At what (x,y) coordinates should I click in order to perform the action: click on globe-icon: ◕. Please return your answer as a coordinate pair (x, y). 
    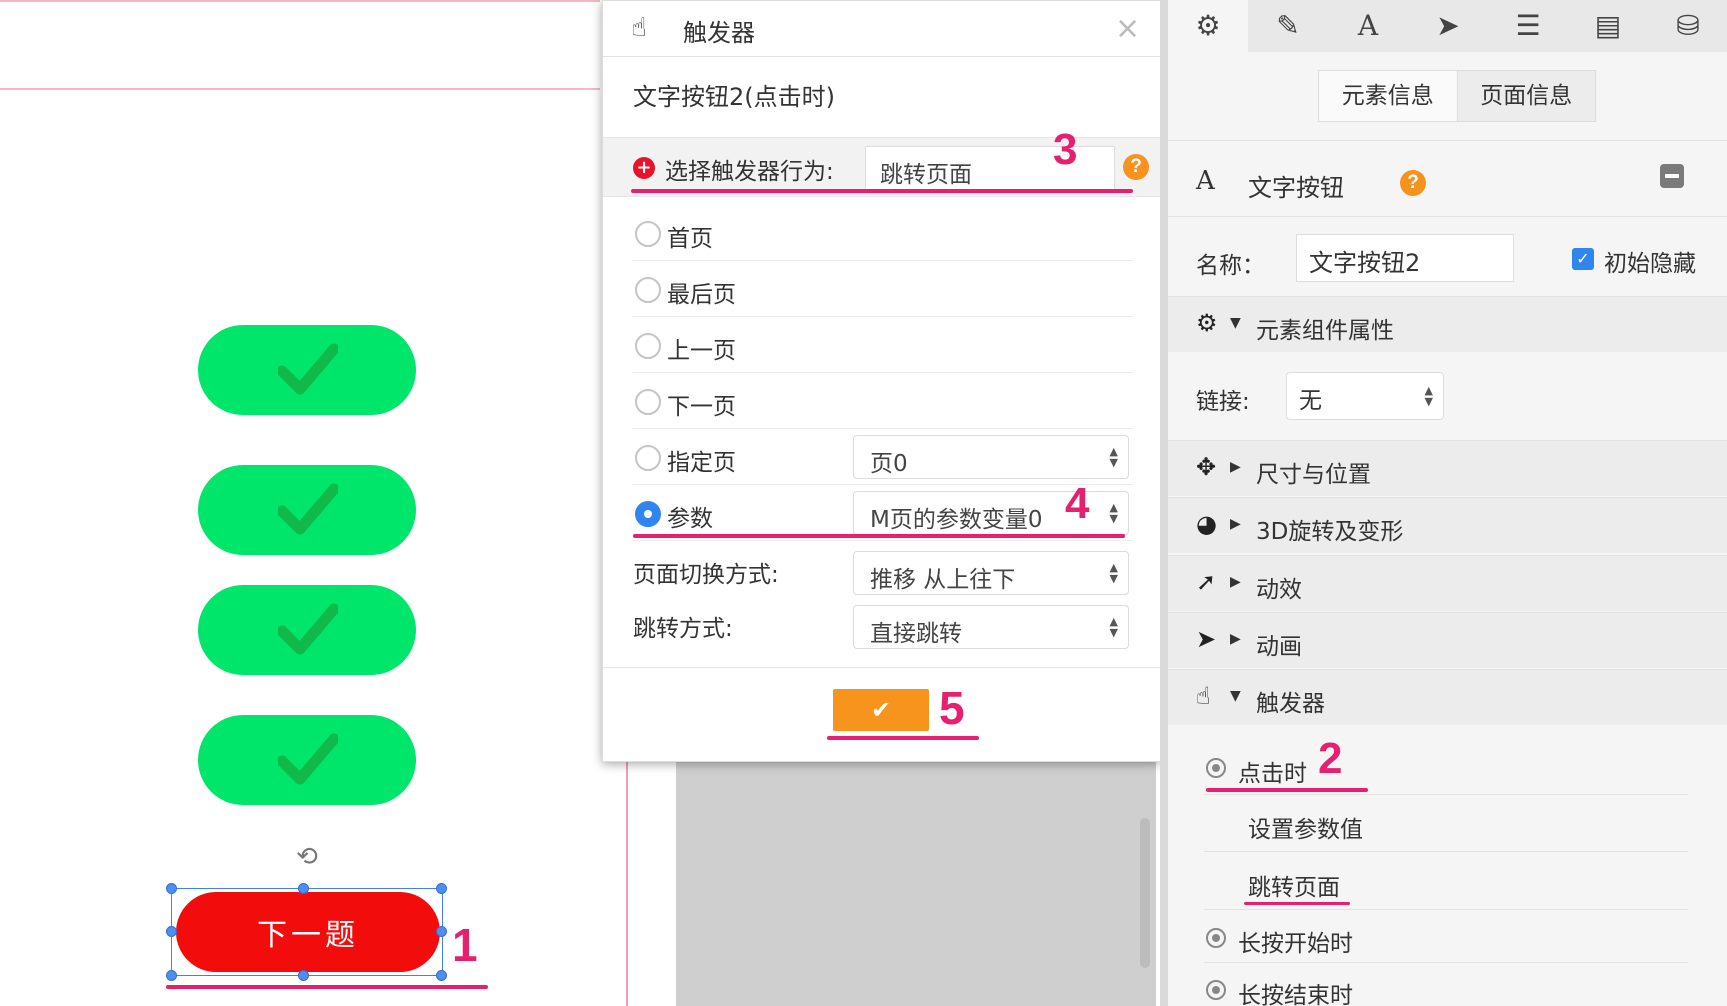
    Looking at the image, I should click on (1206, 524).